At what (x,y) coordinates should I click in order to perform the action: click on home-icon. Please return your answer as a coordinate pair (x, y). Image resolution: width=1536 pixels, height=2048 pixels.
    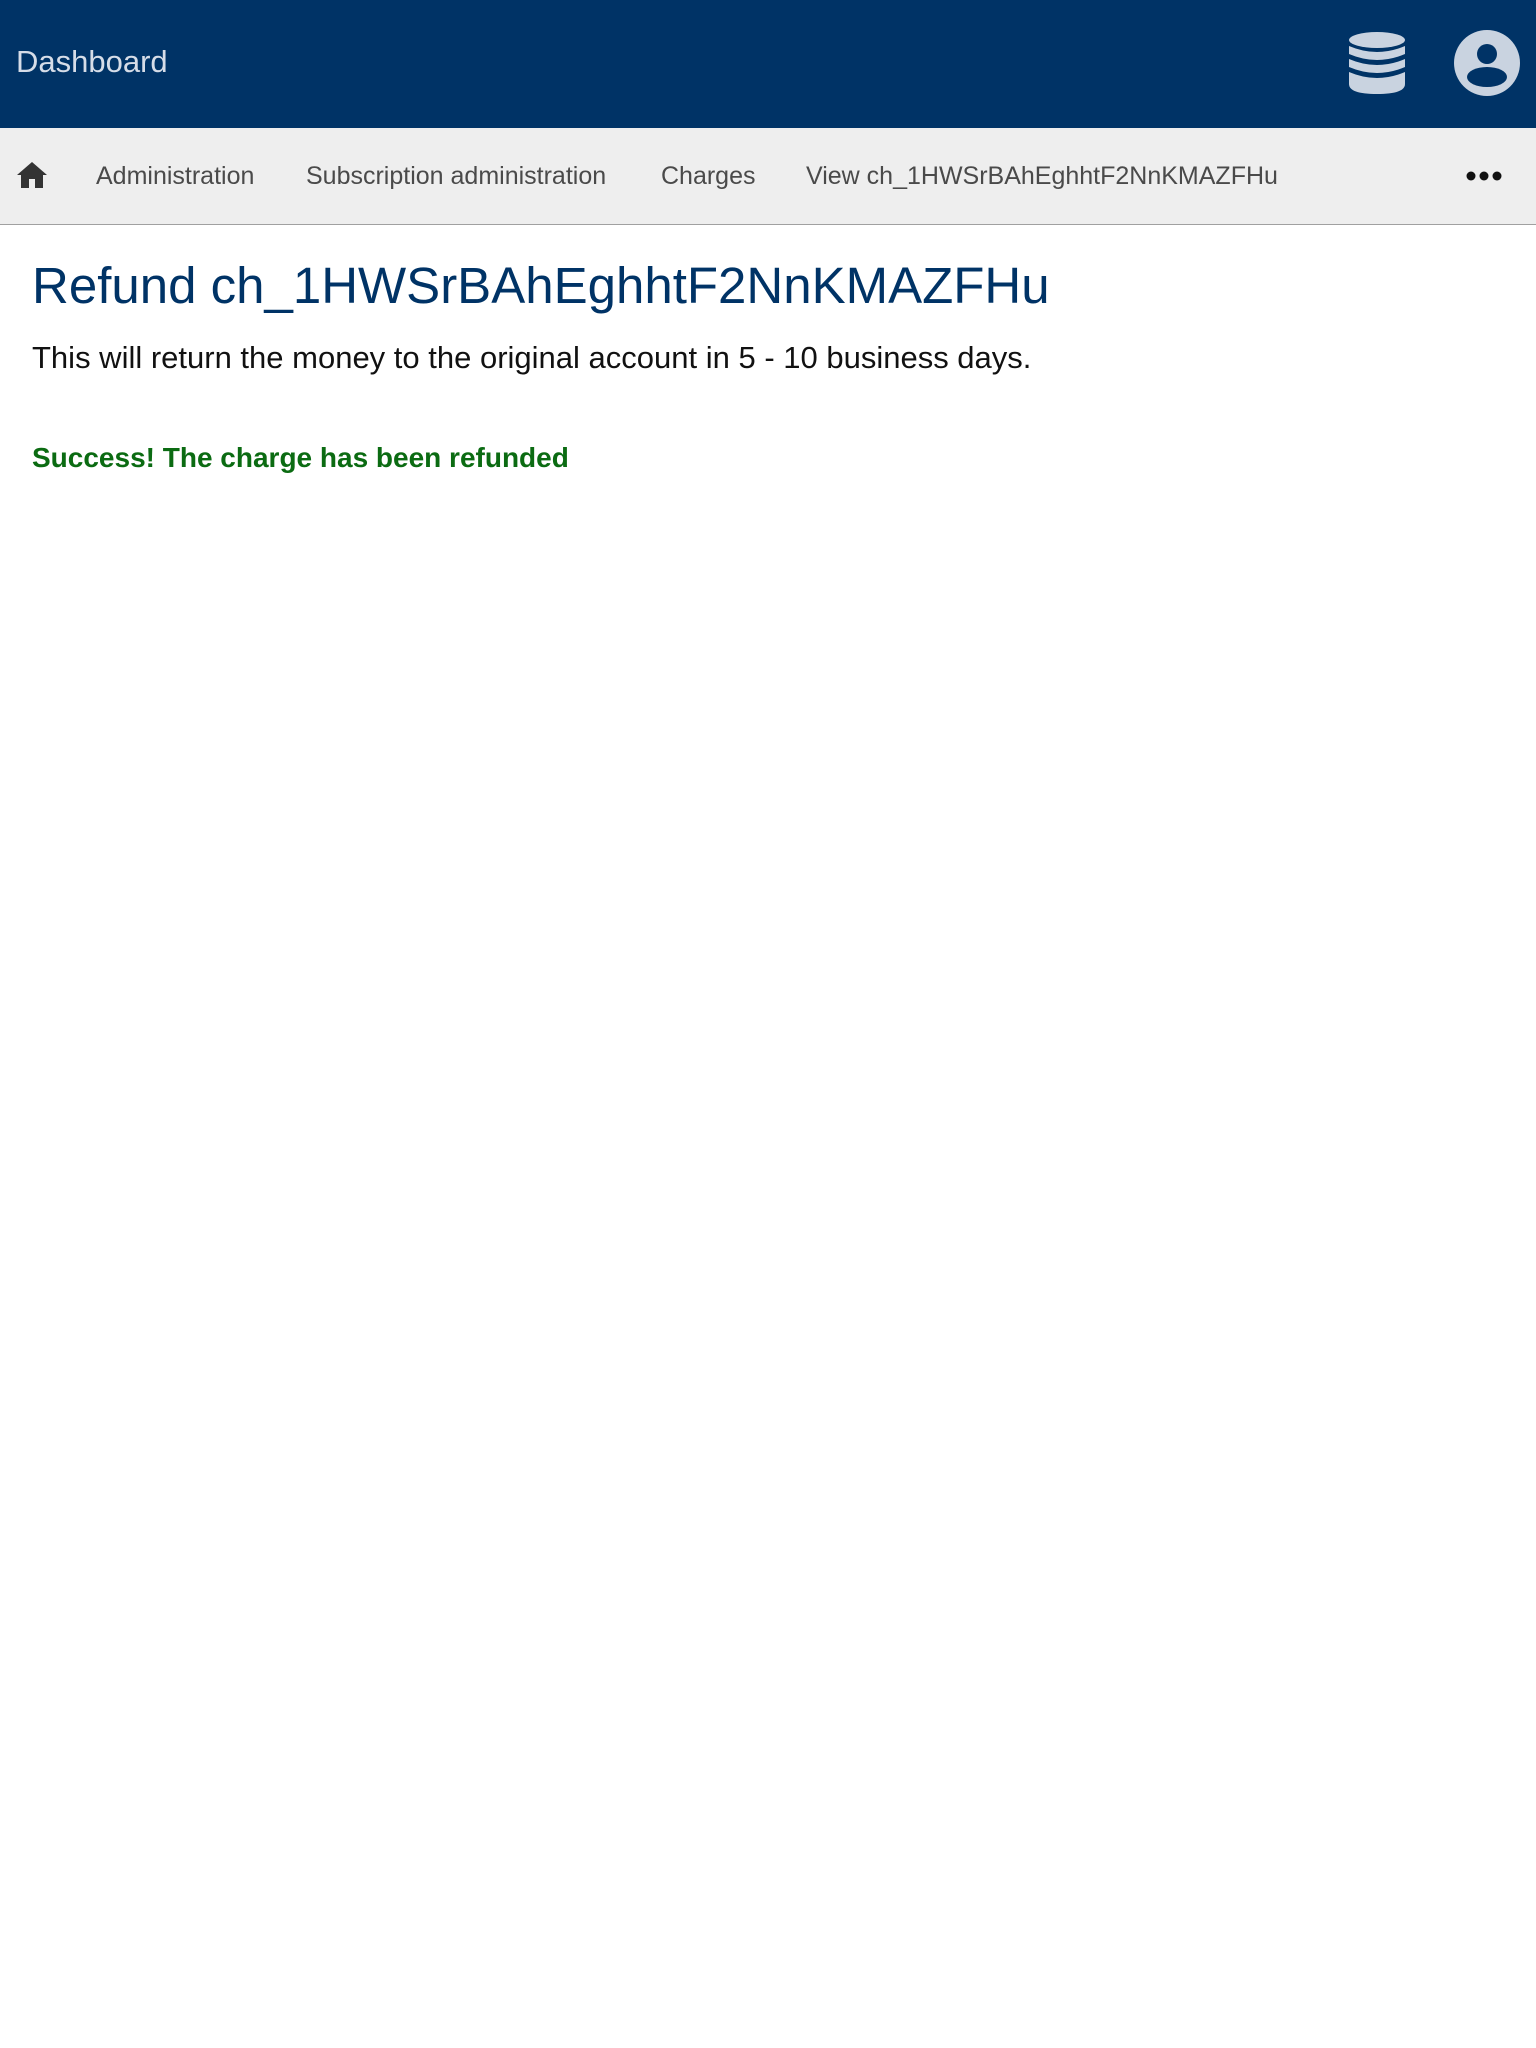
    Looking at the image, I should click on (32, 175).